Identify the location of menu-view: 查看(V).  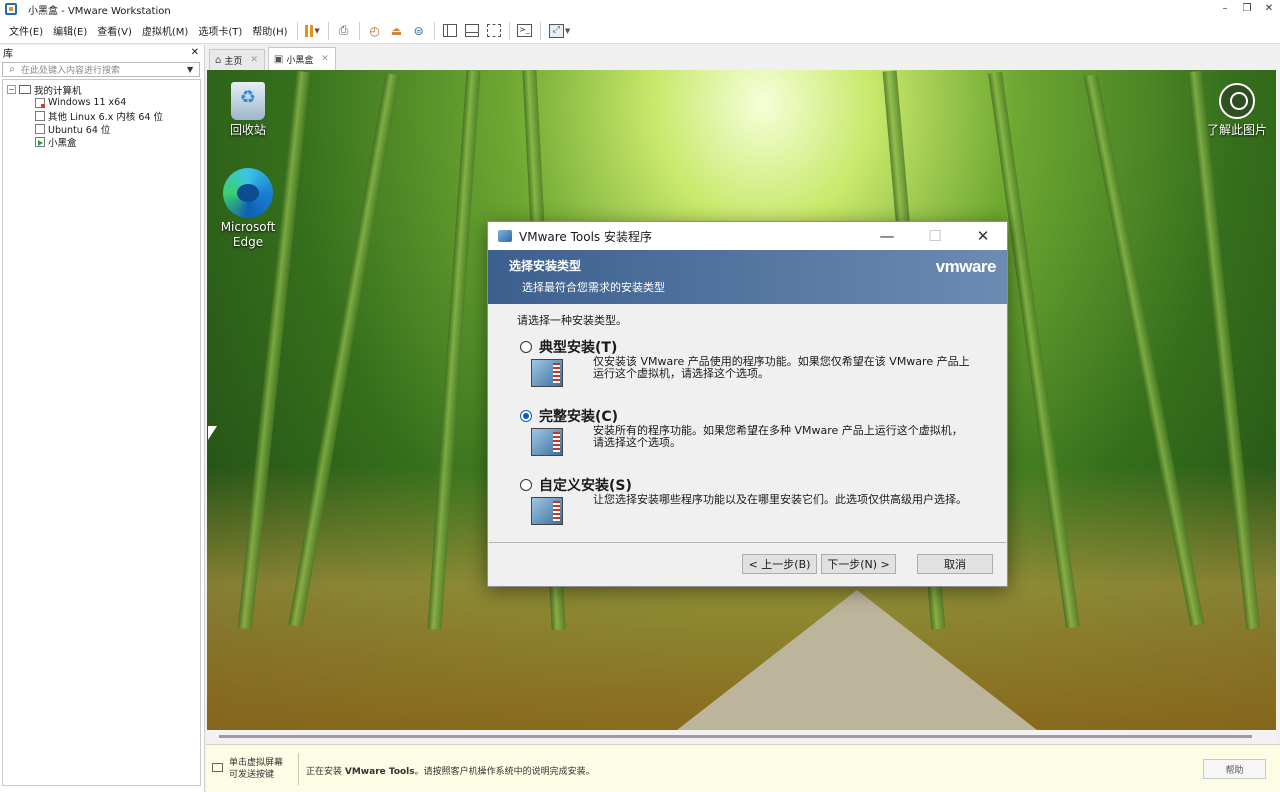
(114, 30).